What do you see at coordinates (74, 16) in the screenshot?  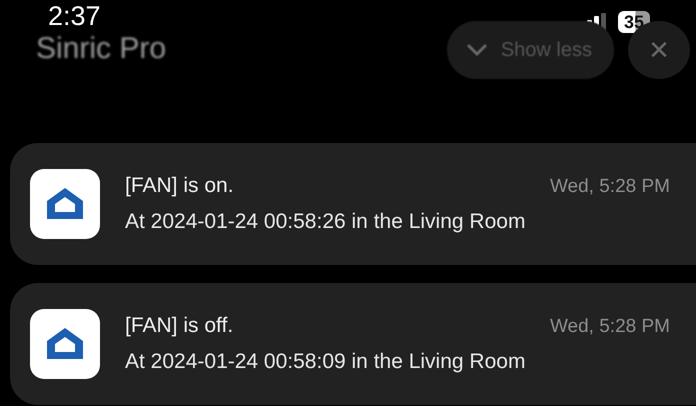 I see `status-time: 2:37` at bounding box center [74, 16].